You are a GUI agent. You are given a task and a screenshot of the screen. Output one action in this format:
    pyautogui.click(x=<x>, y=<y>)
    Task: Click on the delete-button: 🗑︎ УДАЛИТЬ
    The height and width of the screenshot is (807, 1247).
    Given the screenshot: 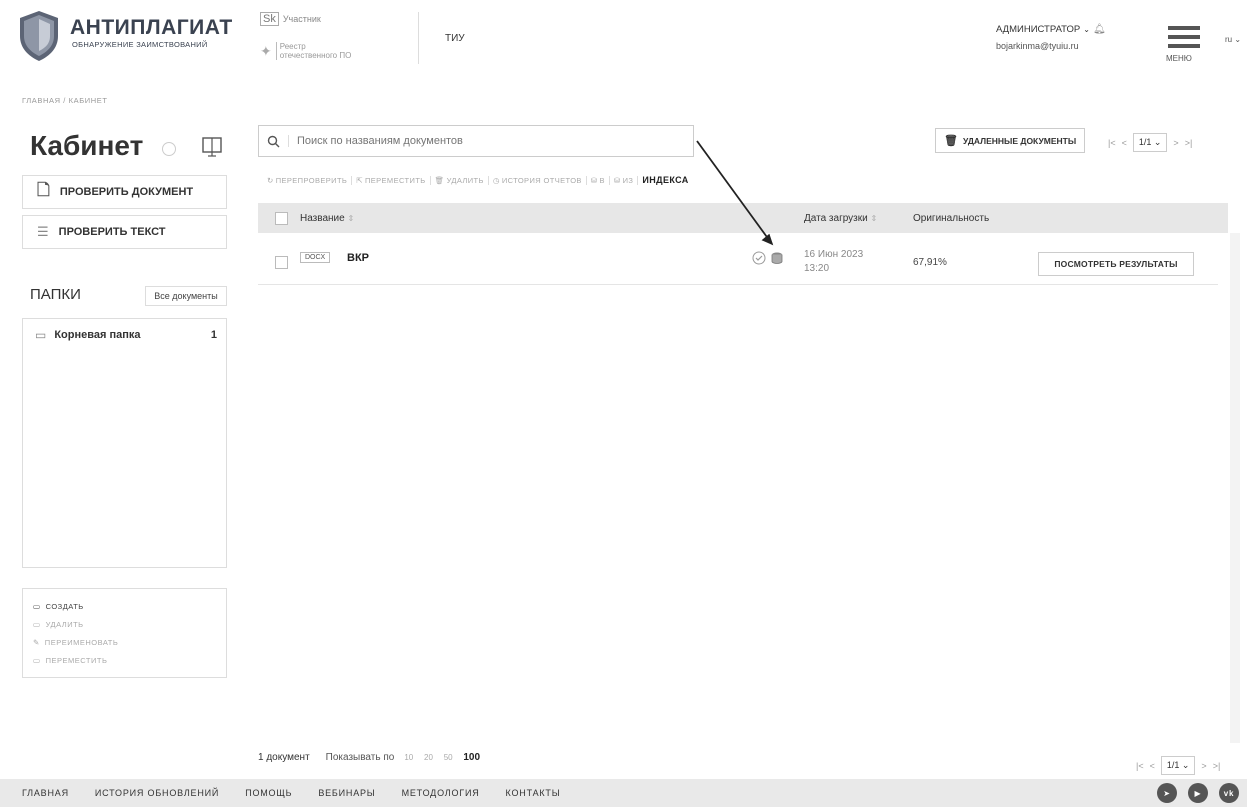 What is the action you would take?
    pyautogui.click(x=460, y=180)
    